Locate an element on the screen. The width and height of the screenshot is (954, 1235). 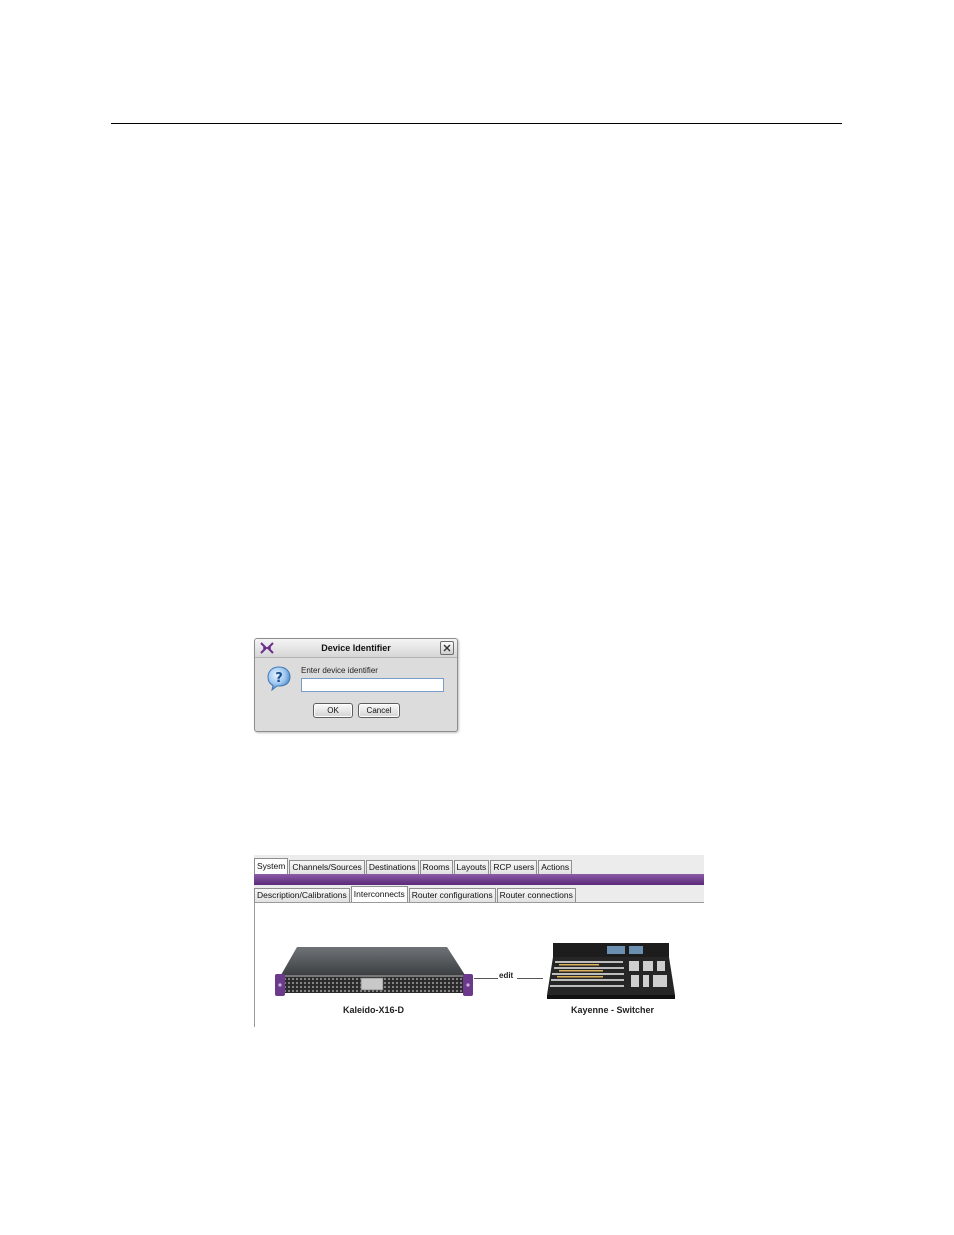
ok-button: OK is located at coordinates (333, 710).